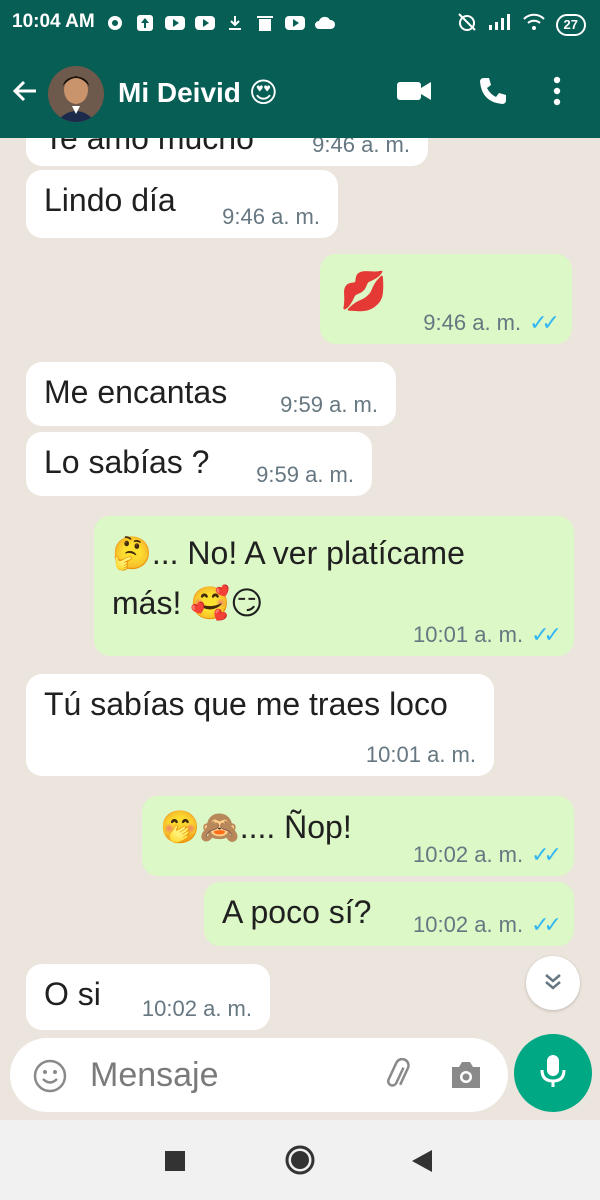 The width and height of the screenshot is (600, 1200). What do you see at coordinates (110, 200) in the screenshot?
I see `message-text: Lindo día` at bounding box center [110, 200].